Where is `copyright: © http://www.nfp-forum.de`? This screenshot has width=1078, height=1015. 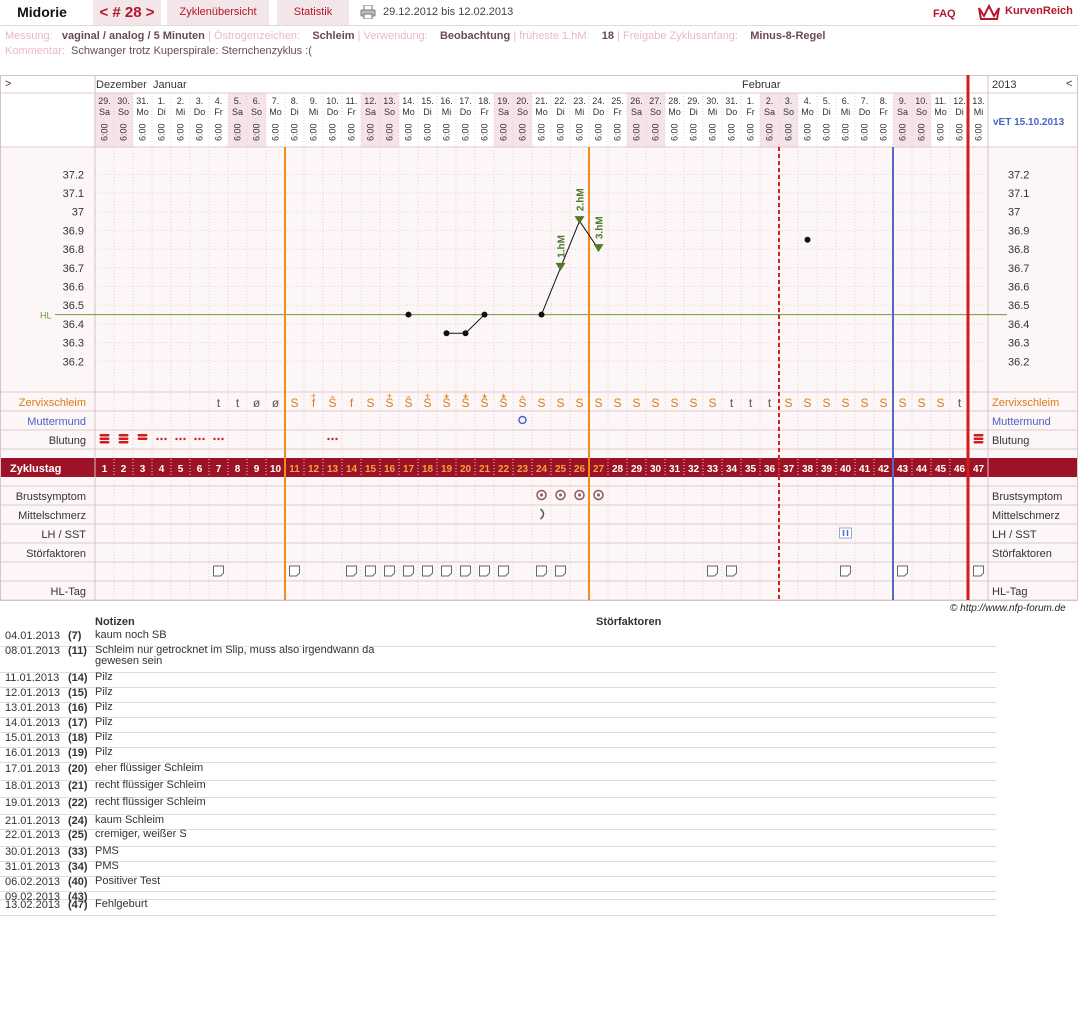 copyright: © http://www.nfp-forum.de is located at coordinates (1008, 608).